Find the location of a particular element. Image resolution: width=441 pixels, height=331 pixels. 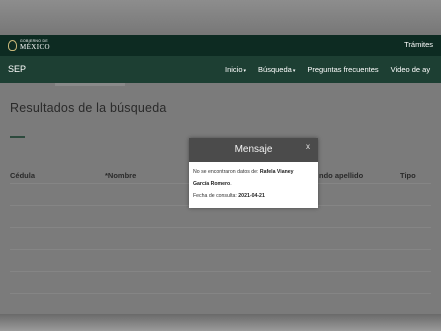

searched-name-second: García Romero is located at coordinates (212, 184).